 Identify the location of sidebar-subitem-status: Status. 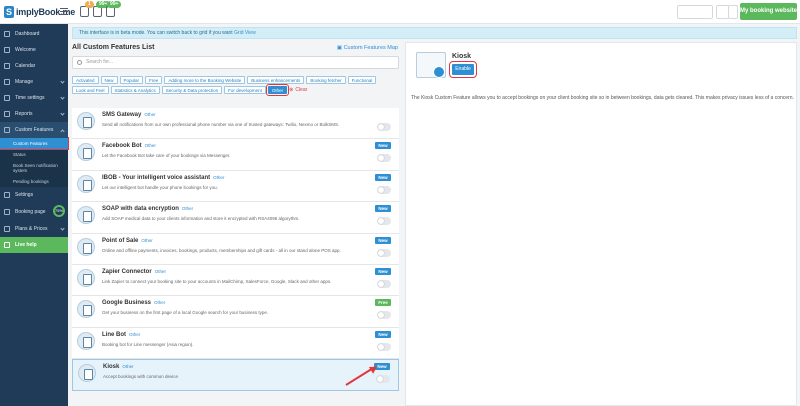
(34, 154).